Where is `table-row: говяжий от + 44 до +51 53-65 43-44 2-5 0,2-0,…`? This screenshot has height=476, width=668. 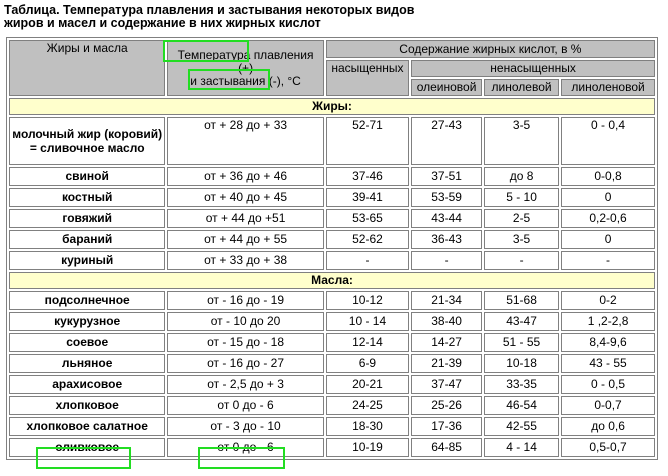
table-row: говяжий от + 44 до +51 53-65 43-44 2-5 0,2-0,… is located at coordinates (332, 218).